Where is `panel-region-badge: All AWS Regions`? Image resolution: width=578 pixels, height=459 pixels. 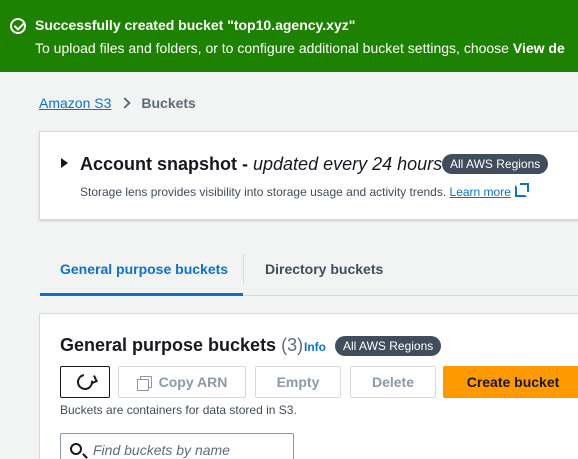 panel-region-badge: All AWS Regions is located at coordinates (388, 346).